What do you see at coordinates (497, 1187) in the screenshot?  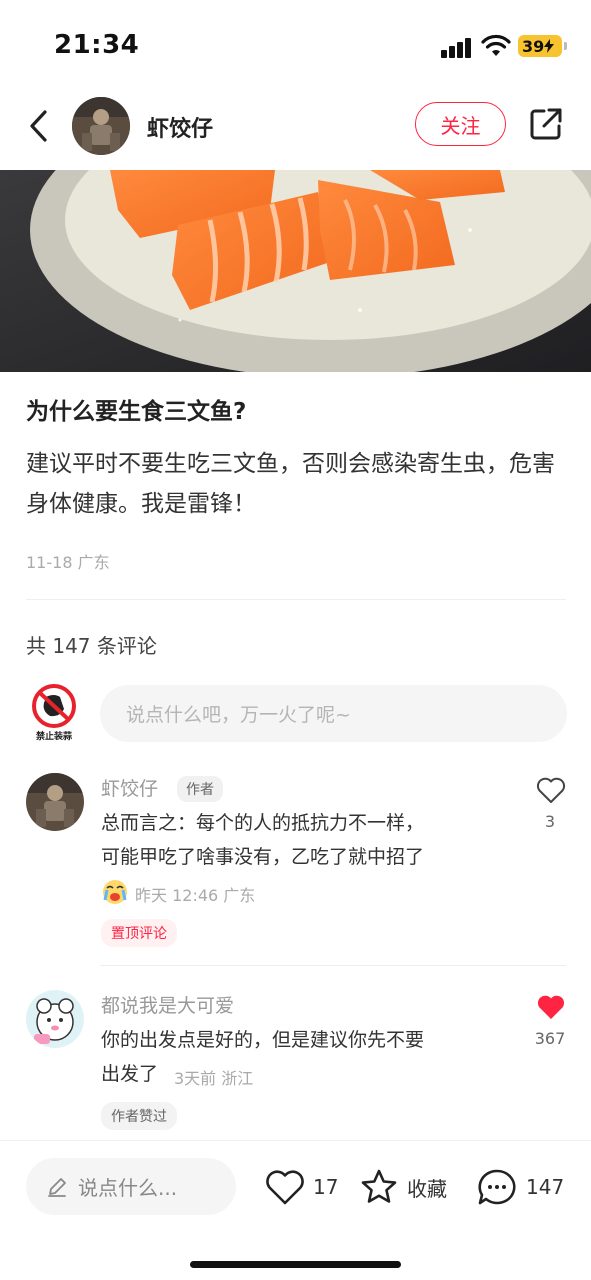 I see `comment-bubble-icon` at bounding box center [497, 1187].